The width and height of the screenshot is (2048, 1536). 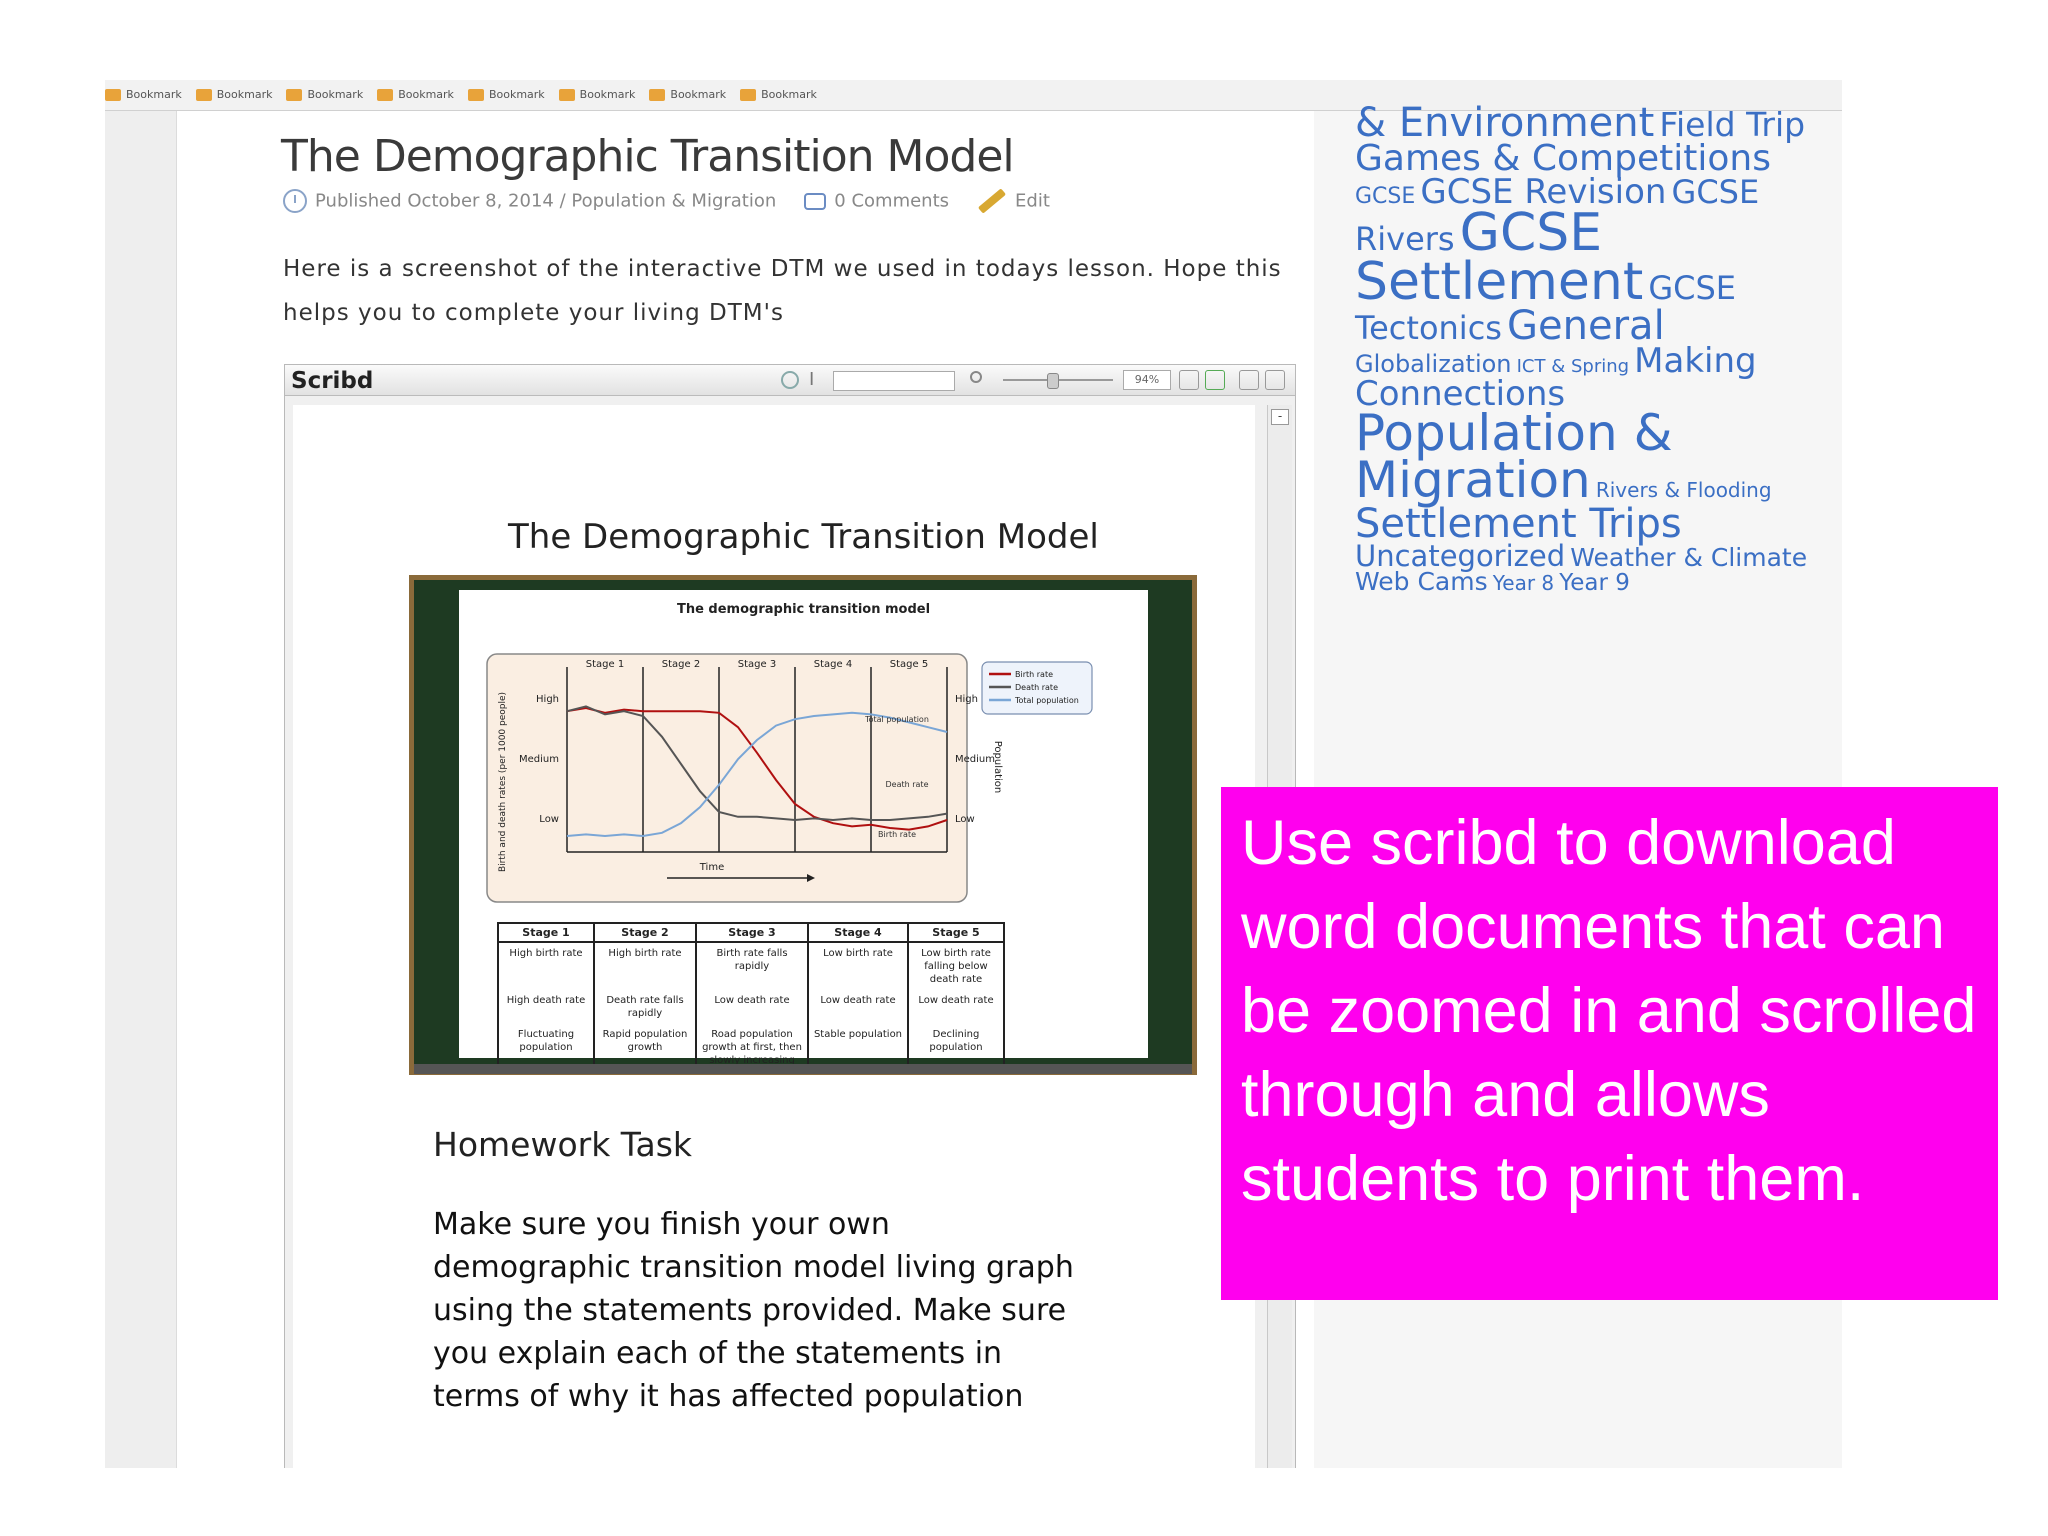 I want to click on tag-link: Rivers & Flooding, so click(x=1684, y=490).